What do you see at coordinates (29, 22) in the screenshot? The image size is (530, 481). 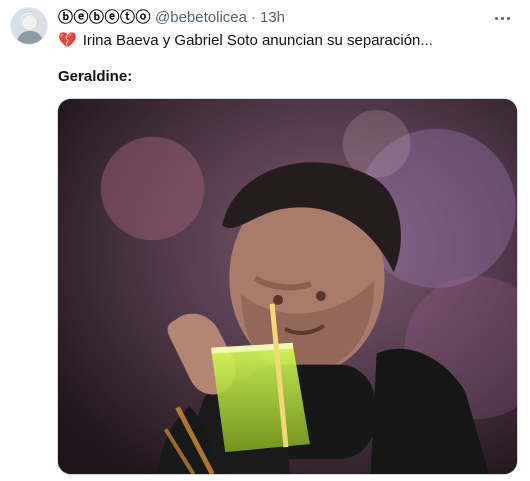 I see `avatar-face-icon` at bounding box center [29, 22].